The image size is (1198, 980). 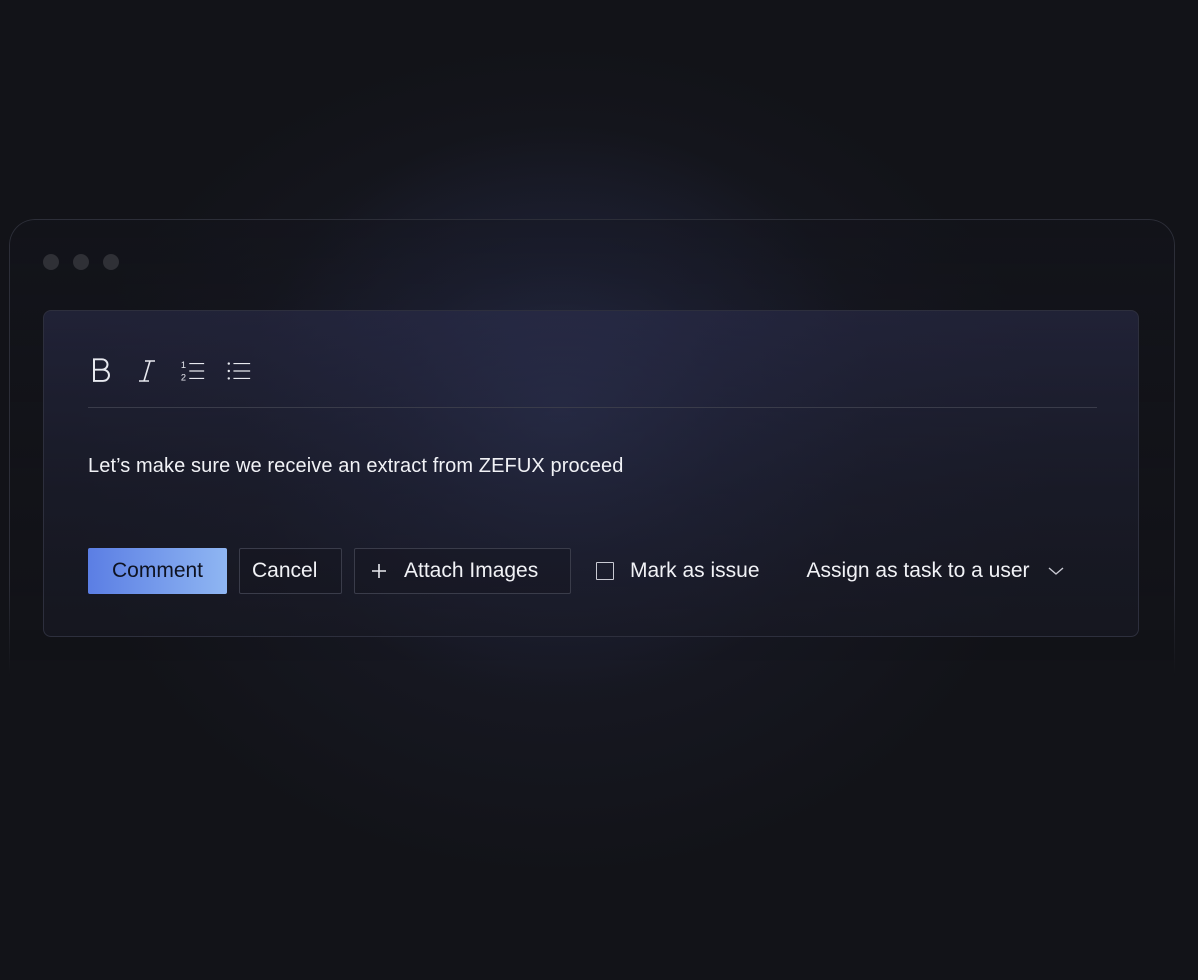 I want to click on mark-as-issue-label: Mark as issue, so click(x=695, y=570).